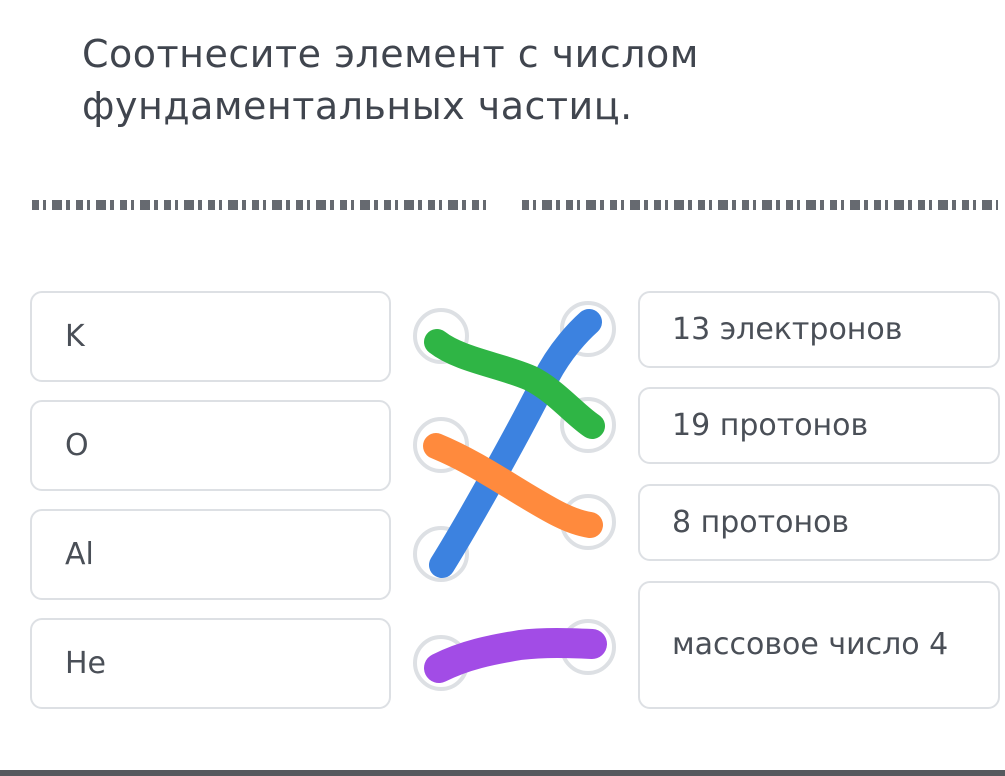 Image resolution: width=1005 pixels, height=776 pixels. I want to click on left-connector-k, so click(441, 336).